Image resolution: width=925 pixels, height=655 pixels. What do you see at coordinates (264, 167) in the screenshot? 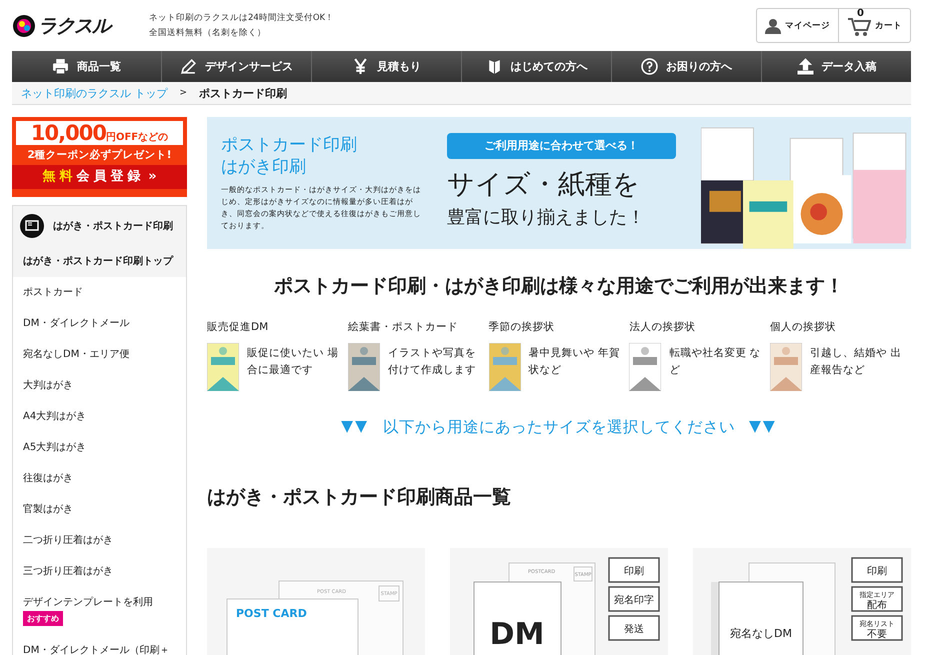
I see `hero-title: はがき印刷` at bounding box center [264, 167].